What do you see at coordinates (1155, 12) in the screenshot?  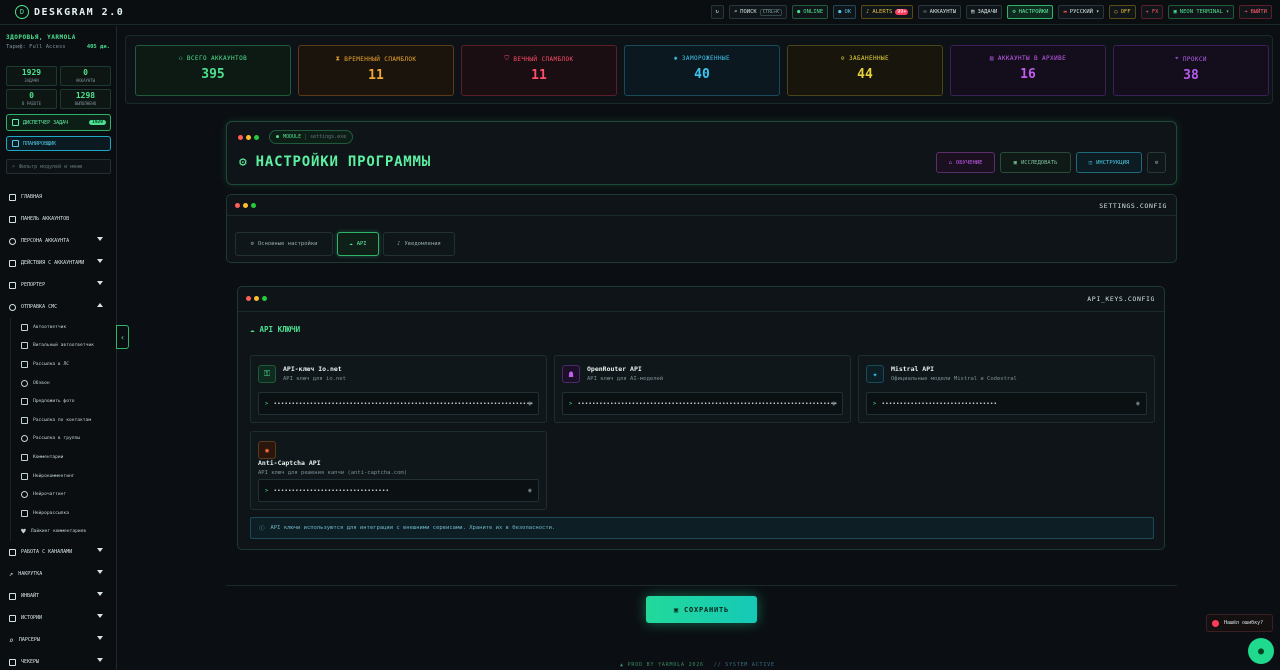 I see `fx-label: FX` at bounding box center [1155, 12].